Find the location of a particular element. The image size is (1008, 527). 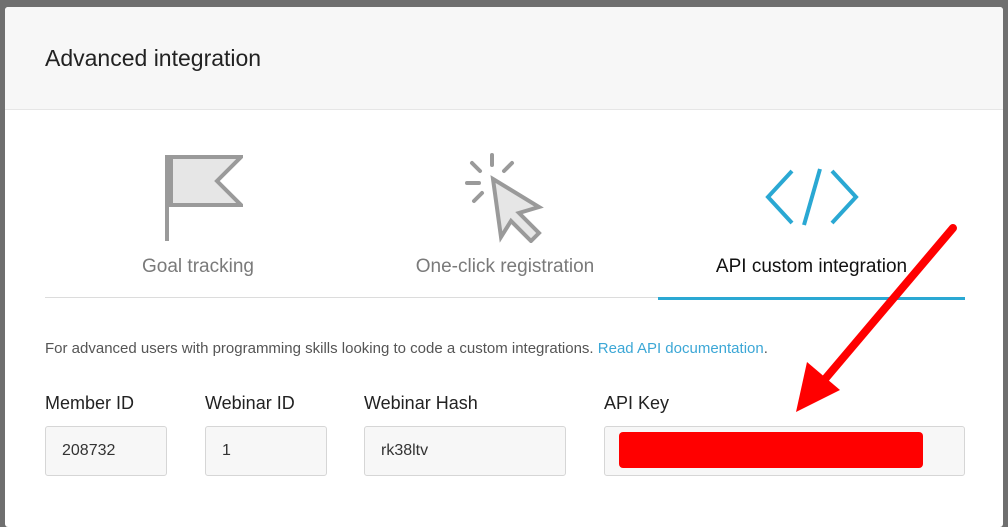

tab-api-custom-integration: API custom integration is located at coordinates (811, 205).